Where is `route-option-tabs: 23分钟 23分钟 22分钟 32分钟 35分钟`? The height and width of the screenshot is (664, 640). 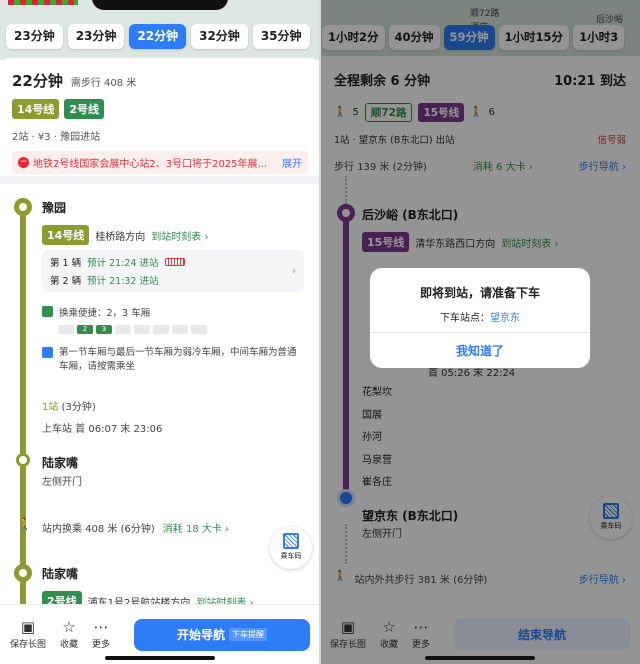 route-option-tabs: 23分钟 23分钟 22分钟 32分钟 35分钟 is located at coordinates (158, 36).